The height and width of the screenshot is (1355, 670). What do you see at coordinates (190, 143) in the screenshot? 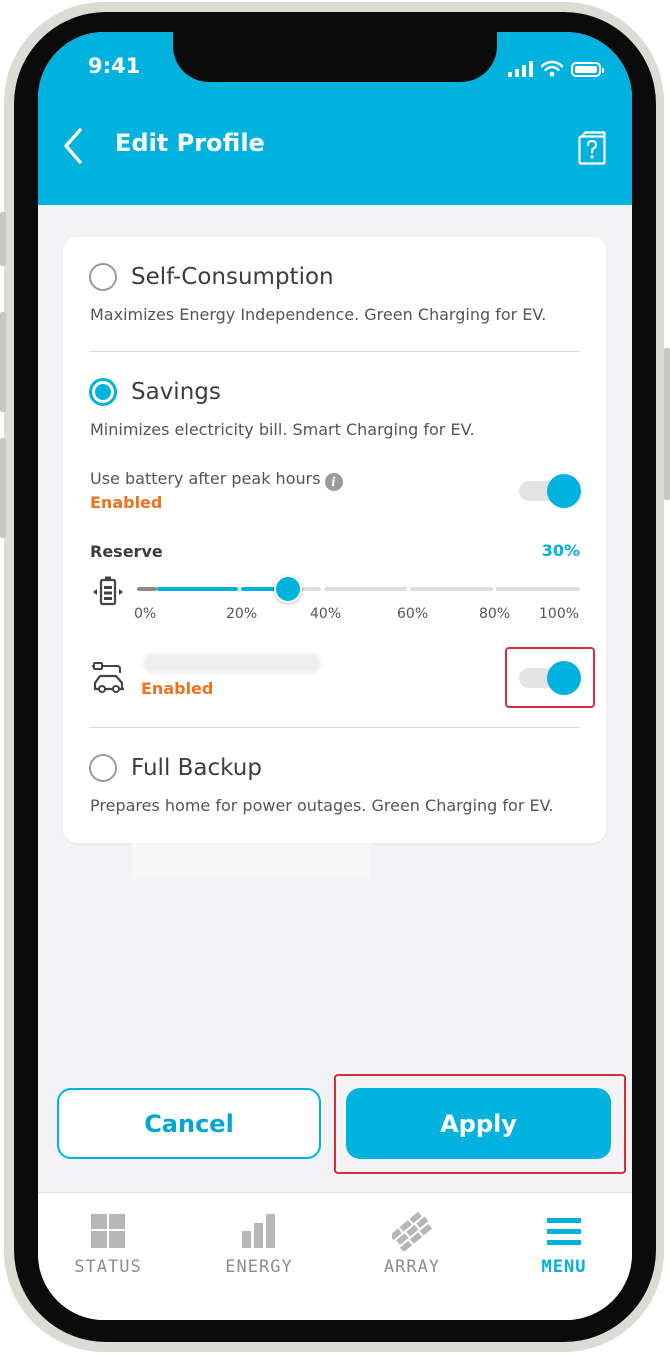
I see `page-title: Edit Profile` at bounding box center [190, 143].